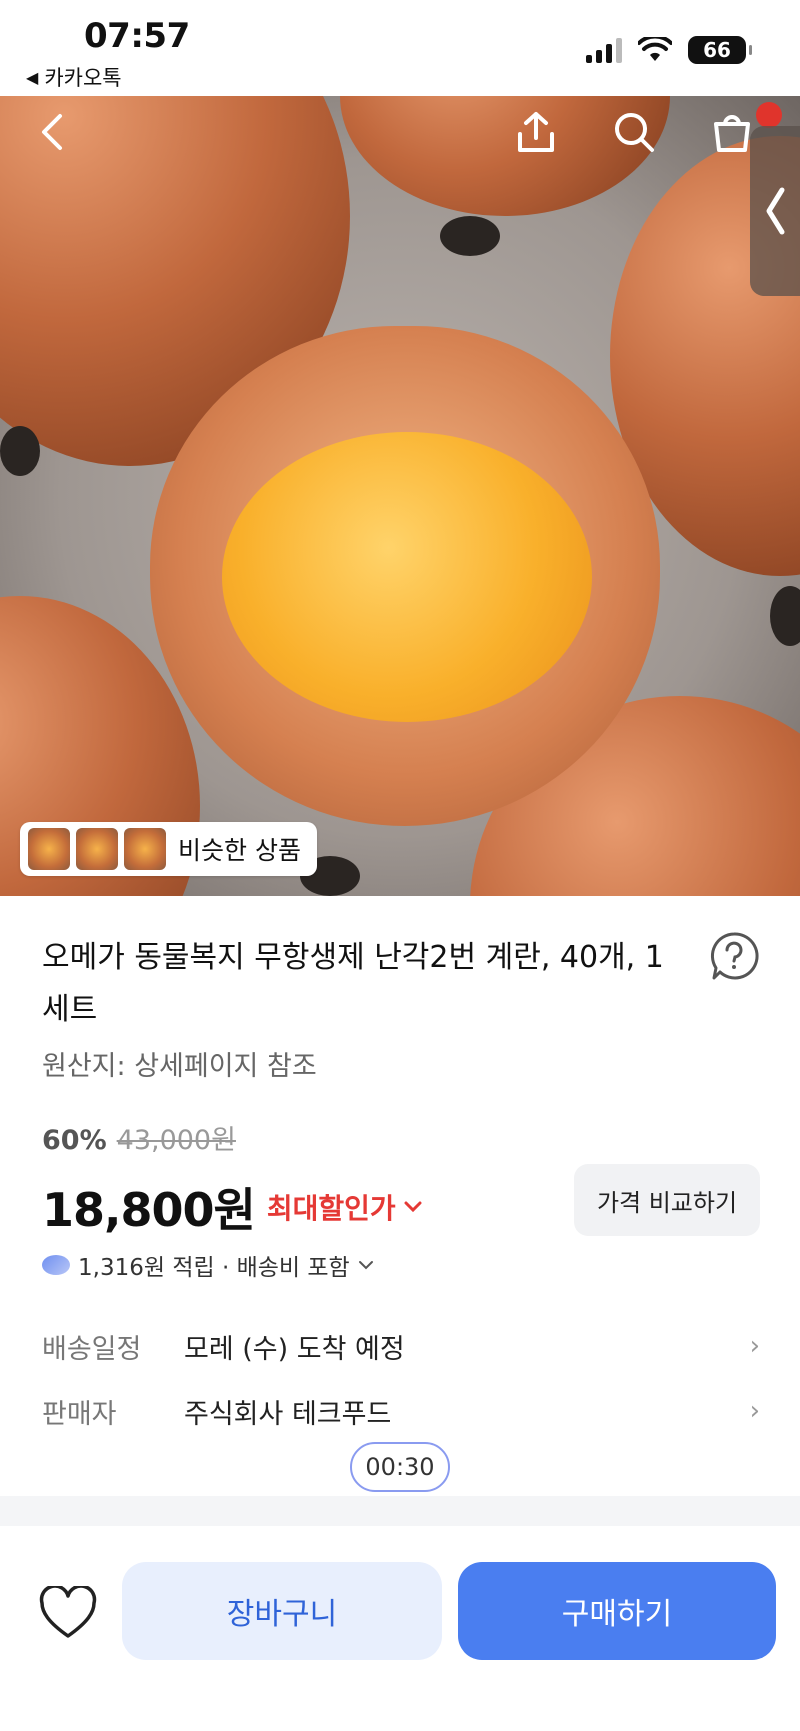  What do you see at coordinates (400, 48) in the screenshot?
I see `status-bar: 07:57 ◀ 카카오톡 66` at bounding box center [400, 48].